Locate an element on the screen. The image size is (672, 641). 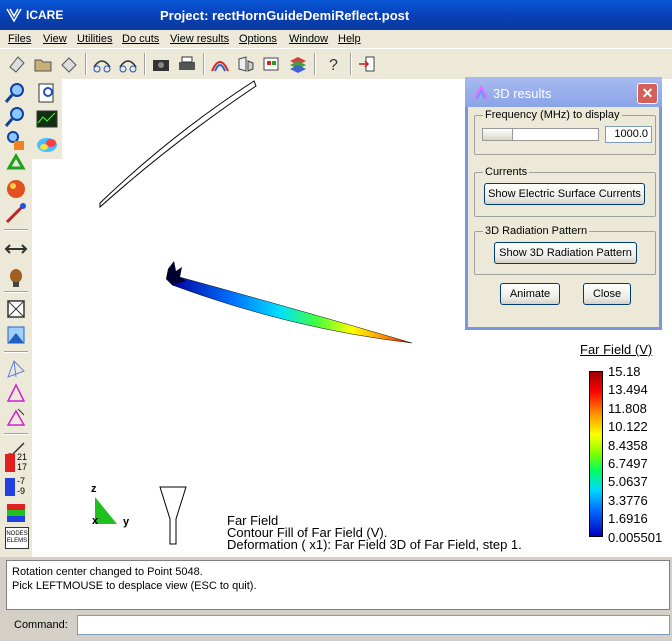
show-radiation-button: Show 3D Radiation Pattern is located at coordinates (565, 253).